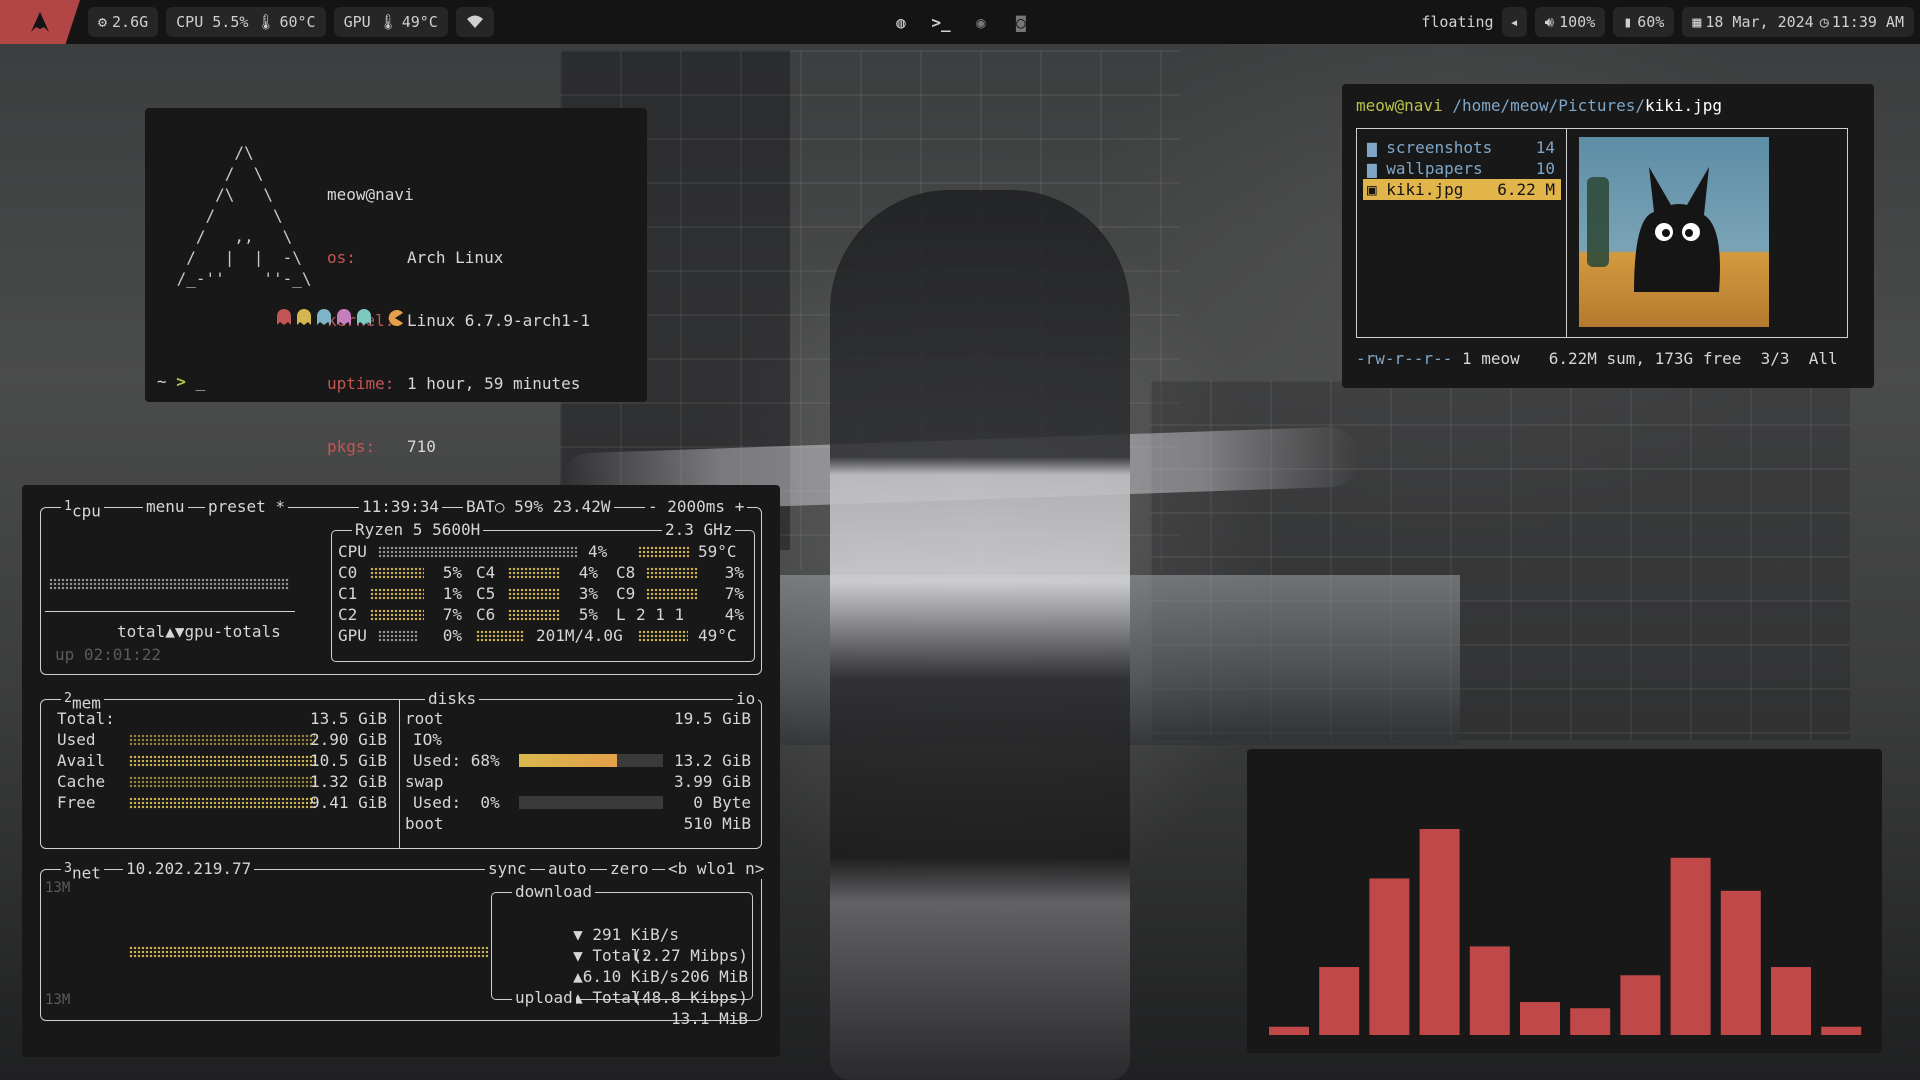 This screenshot has width=1920, height=1080. I want to click on battery-widget: ▮ 60%, so click(1644, 22).